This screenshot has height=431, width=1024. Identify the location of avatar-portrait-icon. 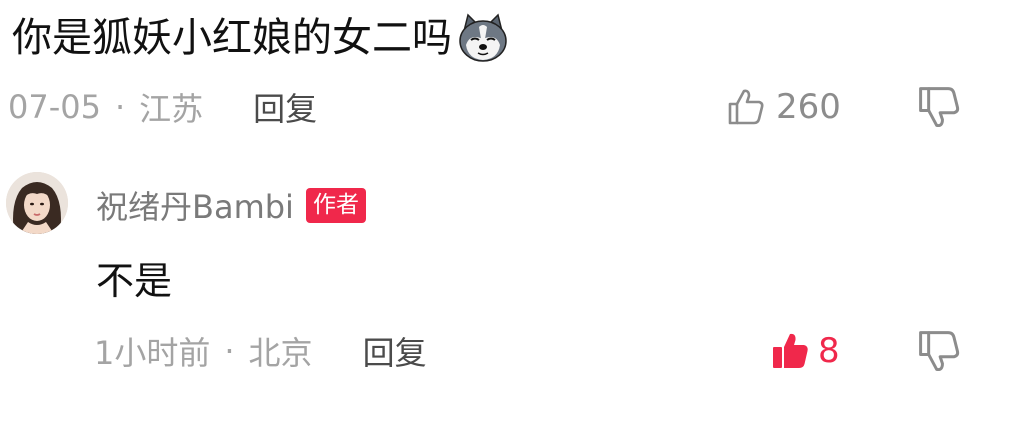
(37, 203).